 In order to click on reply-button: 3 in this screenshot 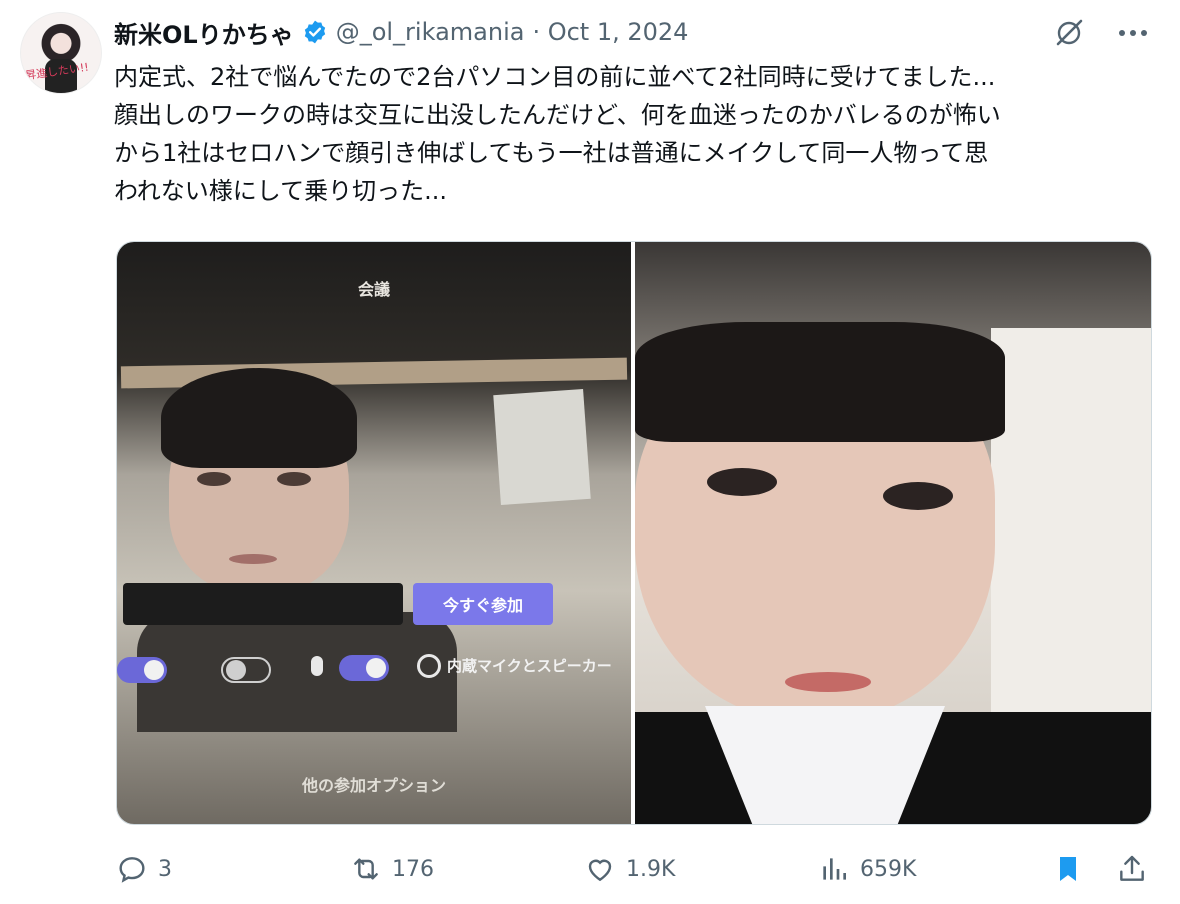, I will do `click(144, 869)`.